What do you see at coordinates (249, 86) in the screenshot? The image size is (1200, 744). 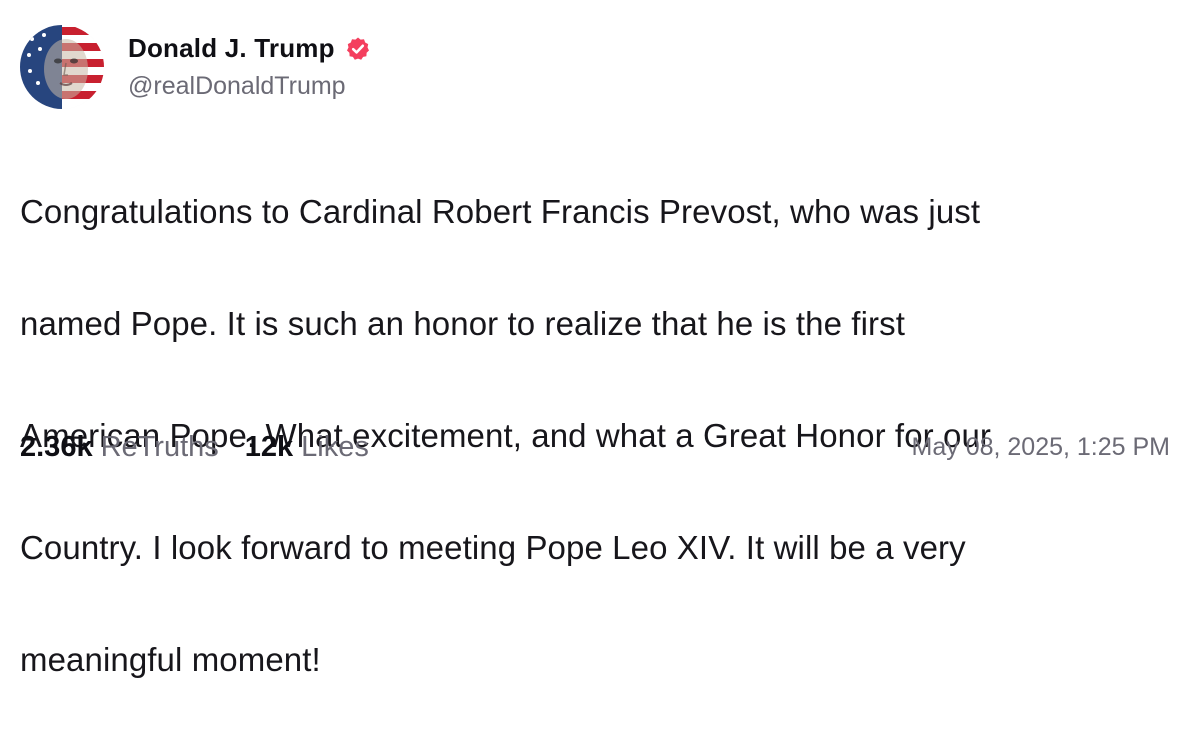 I see `author-handle: @realDonaldTrump` at bounding box center [249, 86].